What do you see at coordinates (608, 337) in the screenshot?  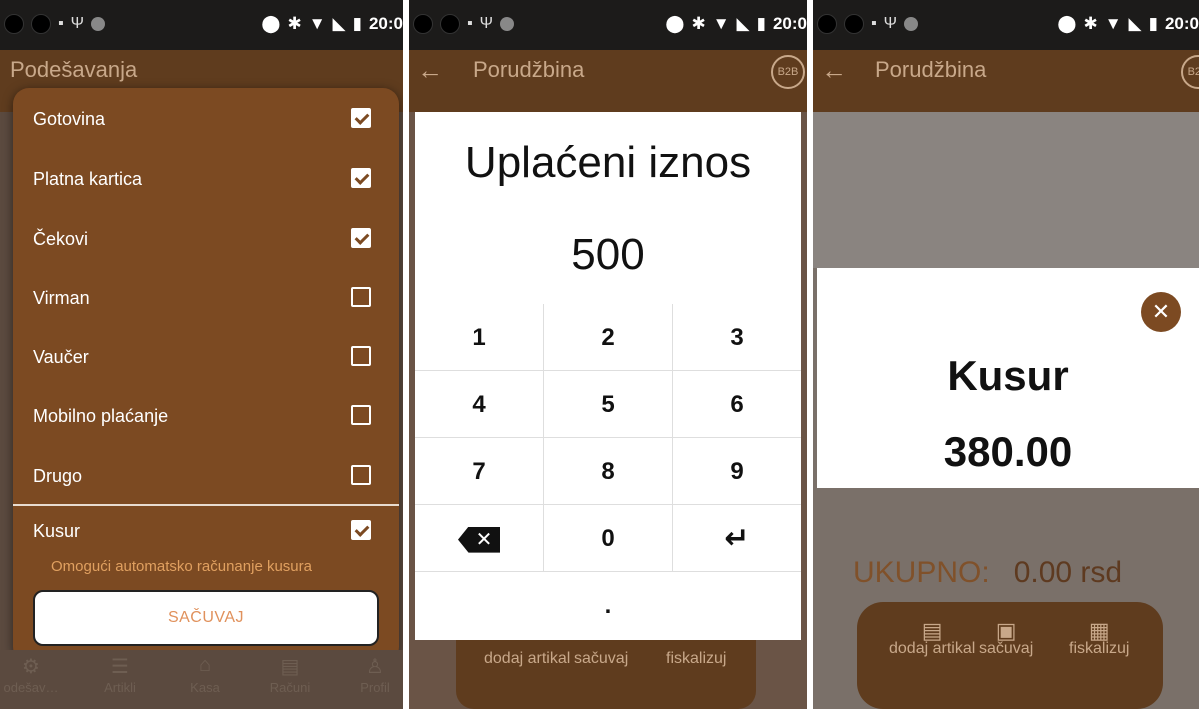 I see `key-2: 2` at bounding box center [608, 337].